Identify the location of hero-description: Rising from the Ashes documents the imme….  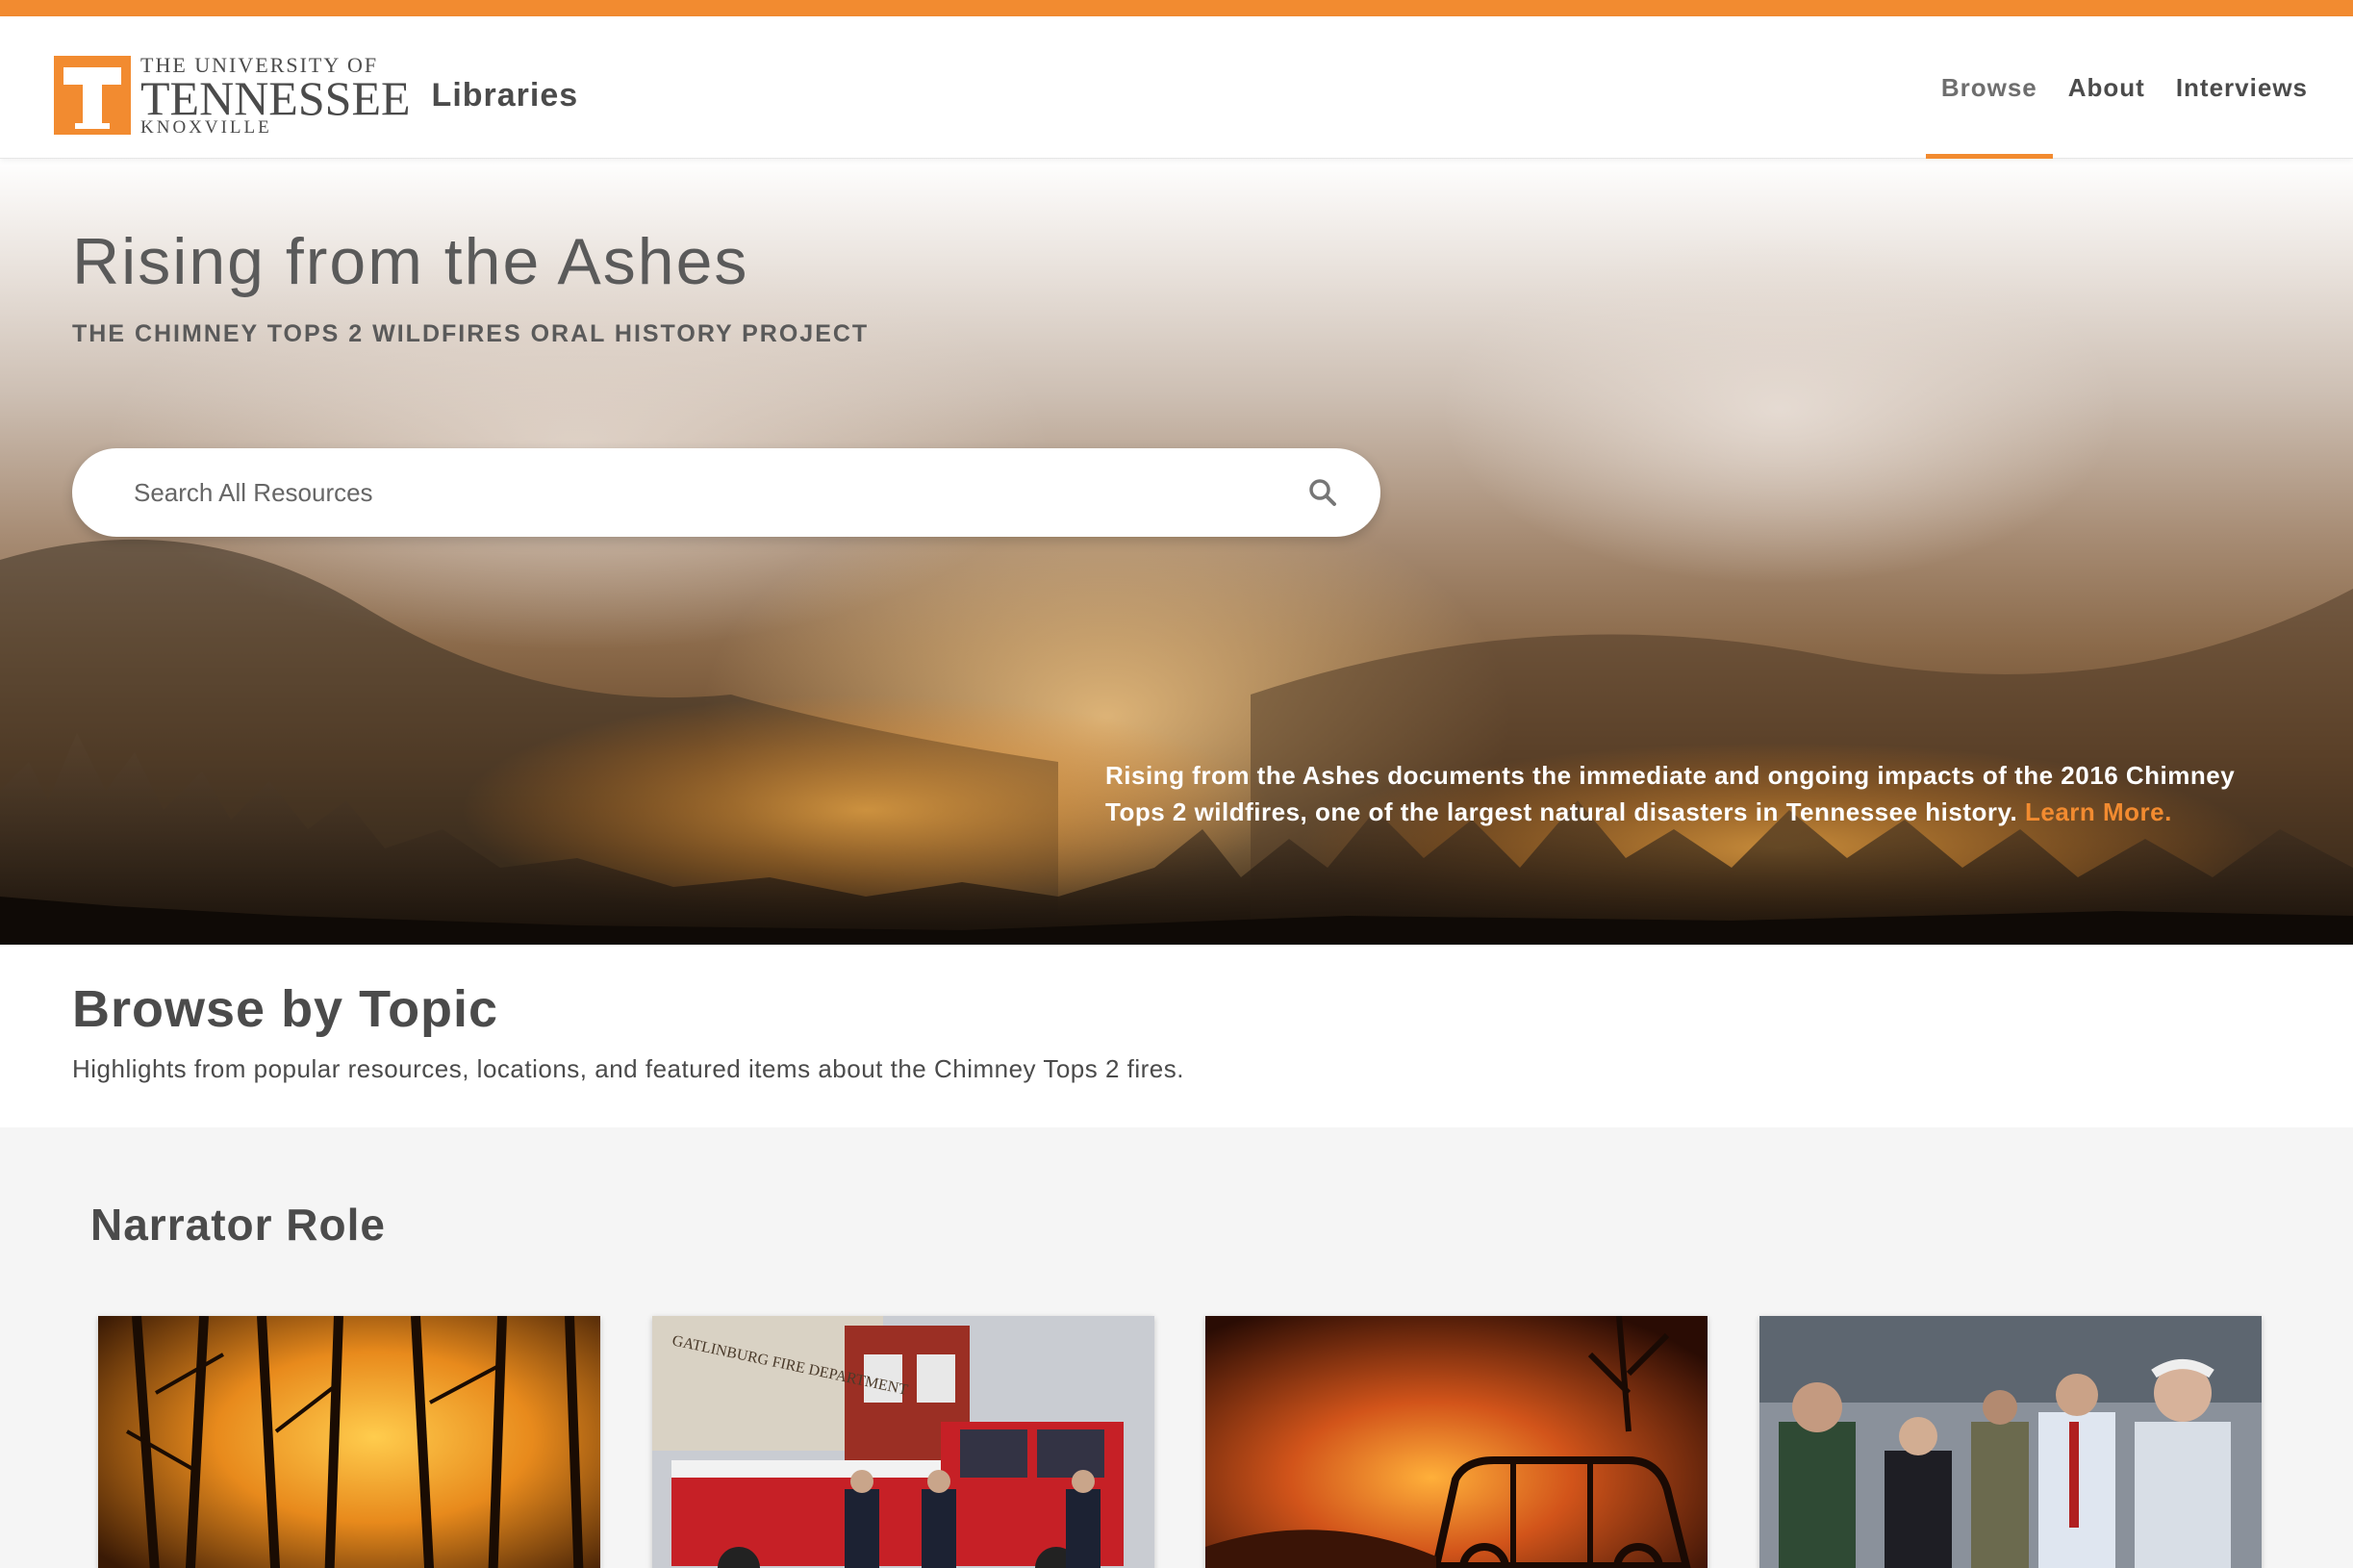
(1697, 793).